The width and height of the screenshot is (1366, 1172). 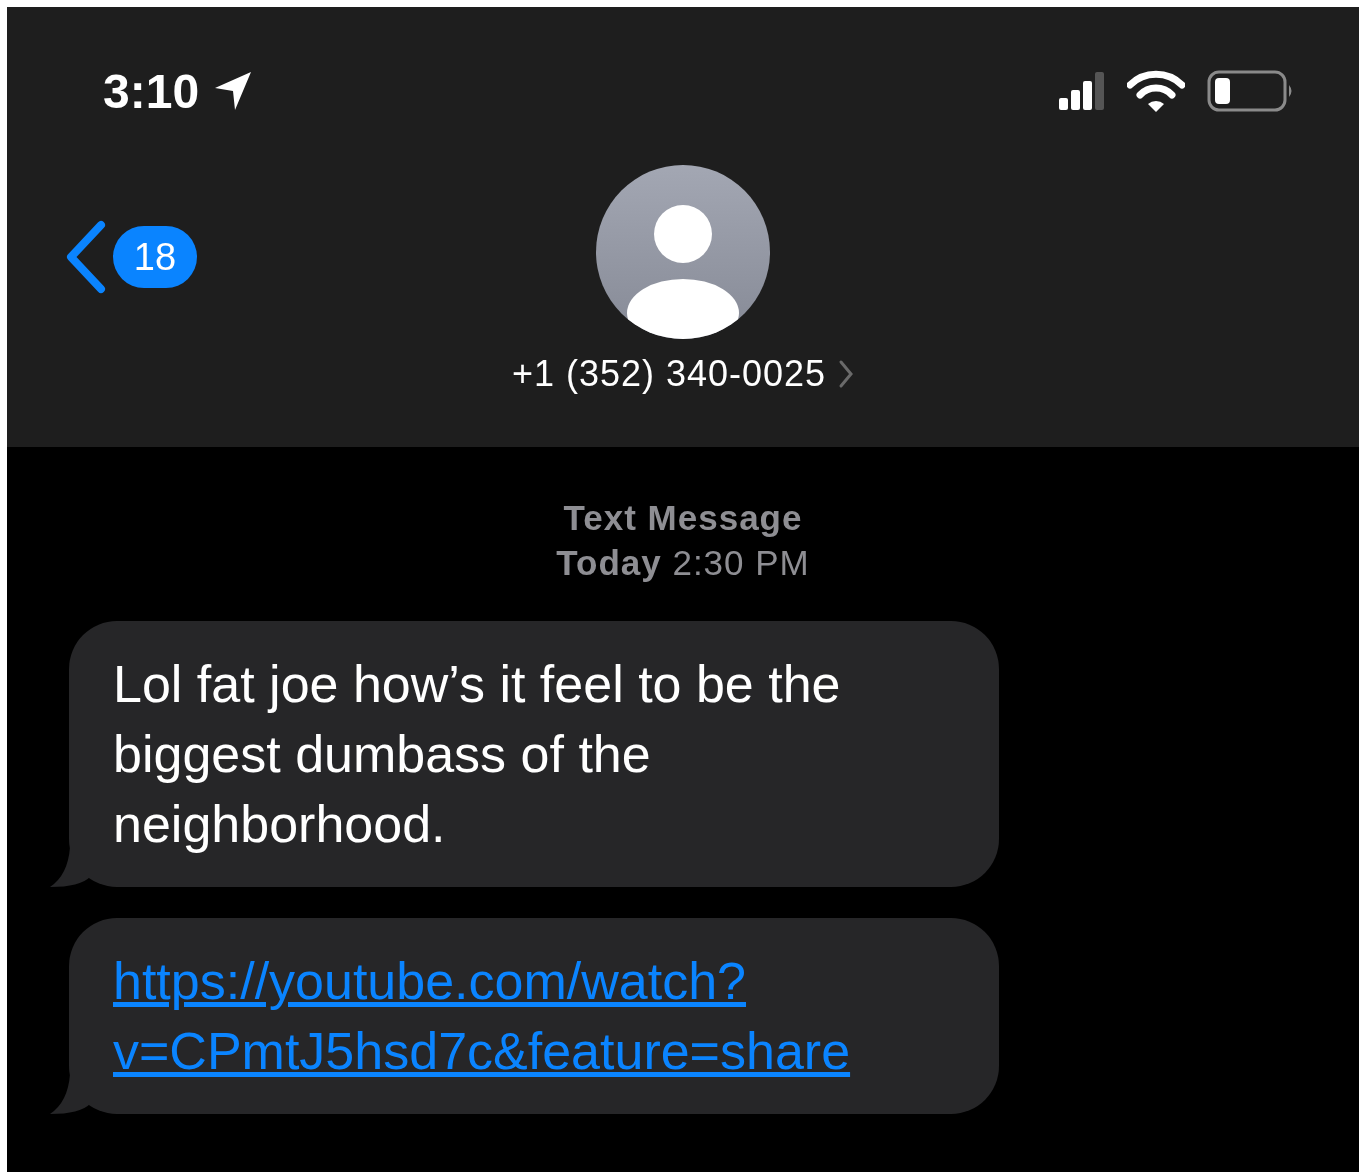 What do you see at coordinates (683, 563) in the screenshot?
I see `message-timestamp: Today 2:30 PM` at bounding box center [683, 563].